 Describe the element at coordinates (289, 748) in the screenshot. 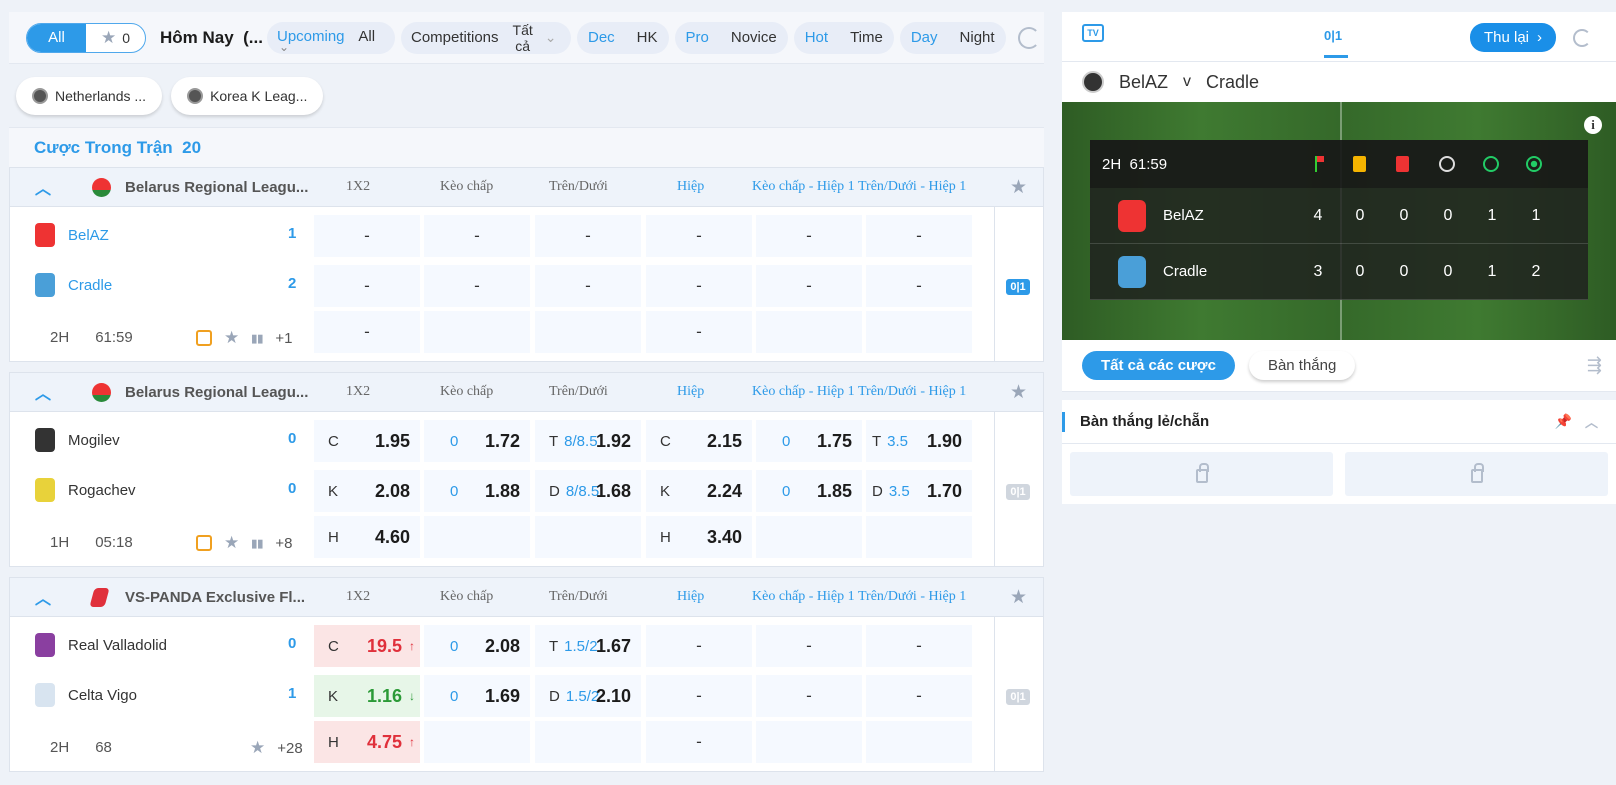

I see `more-markets: +28` at that location.